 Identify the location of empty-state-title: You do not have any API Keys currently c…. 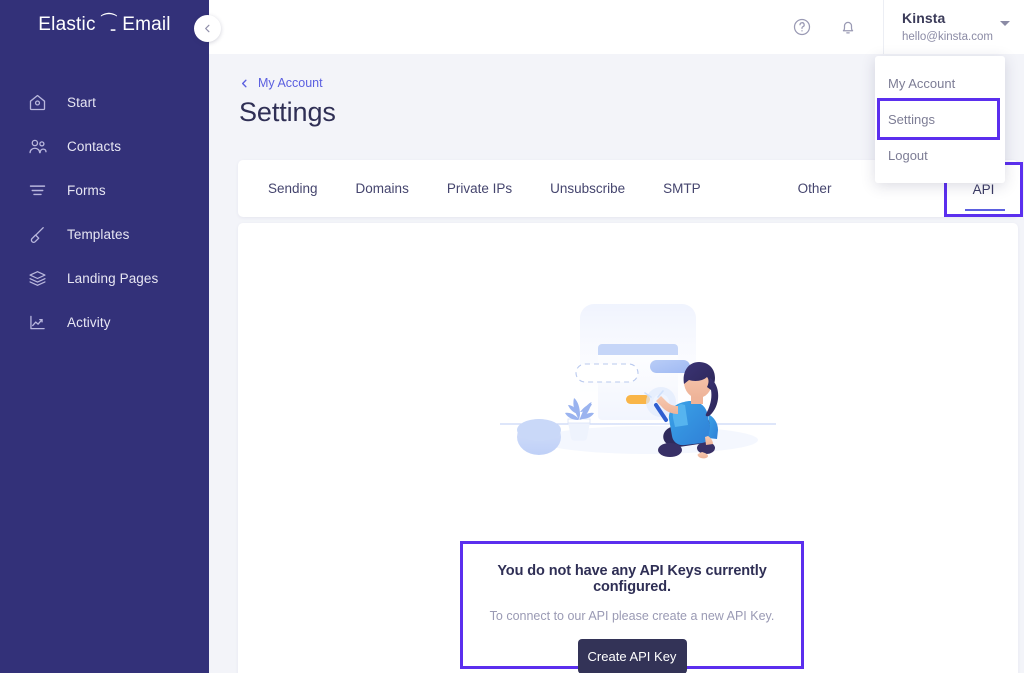
(632, 579).